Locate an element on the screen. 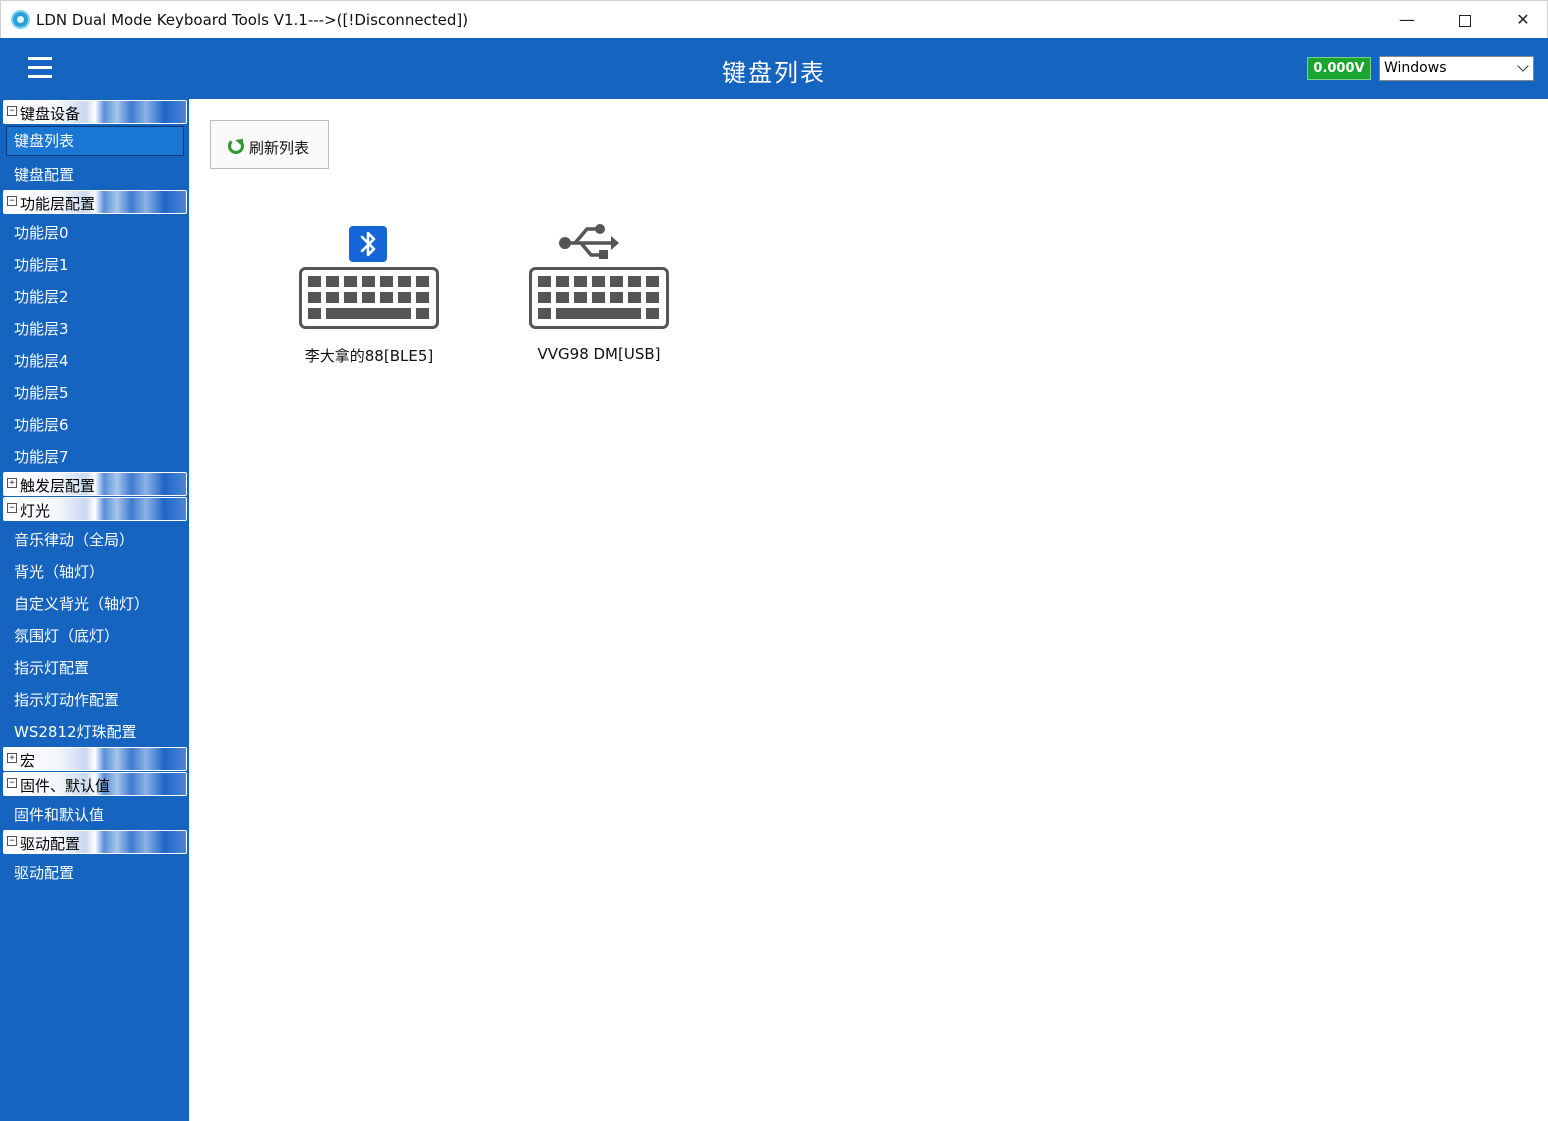 The image size is (1548, 1121). sidebar-group-label: 固件、默认值 is located at coordinates (65, 786).